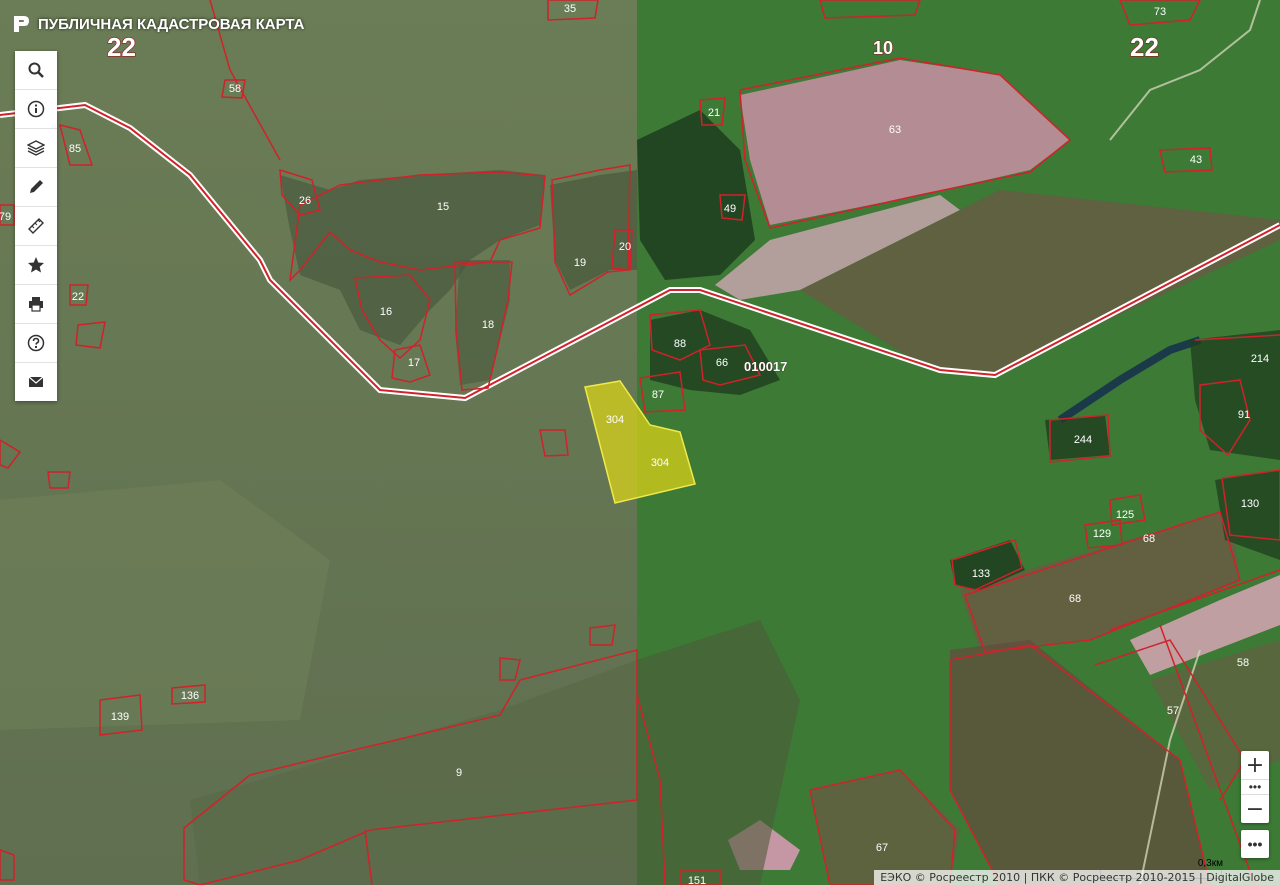 This screenshot has width=1280, height=885. Describe the element at coordinates (414, 363) in the screenshot. I see `parcel-label: 17` at that location.